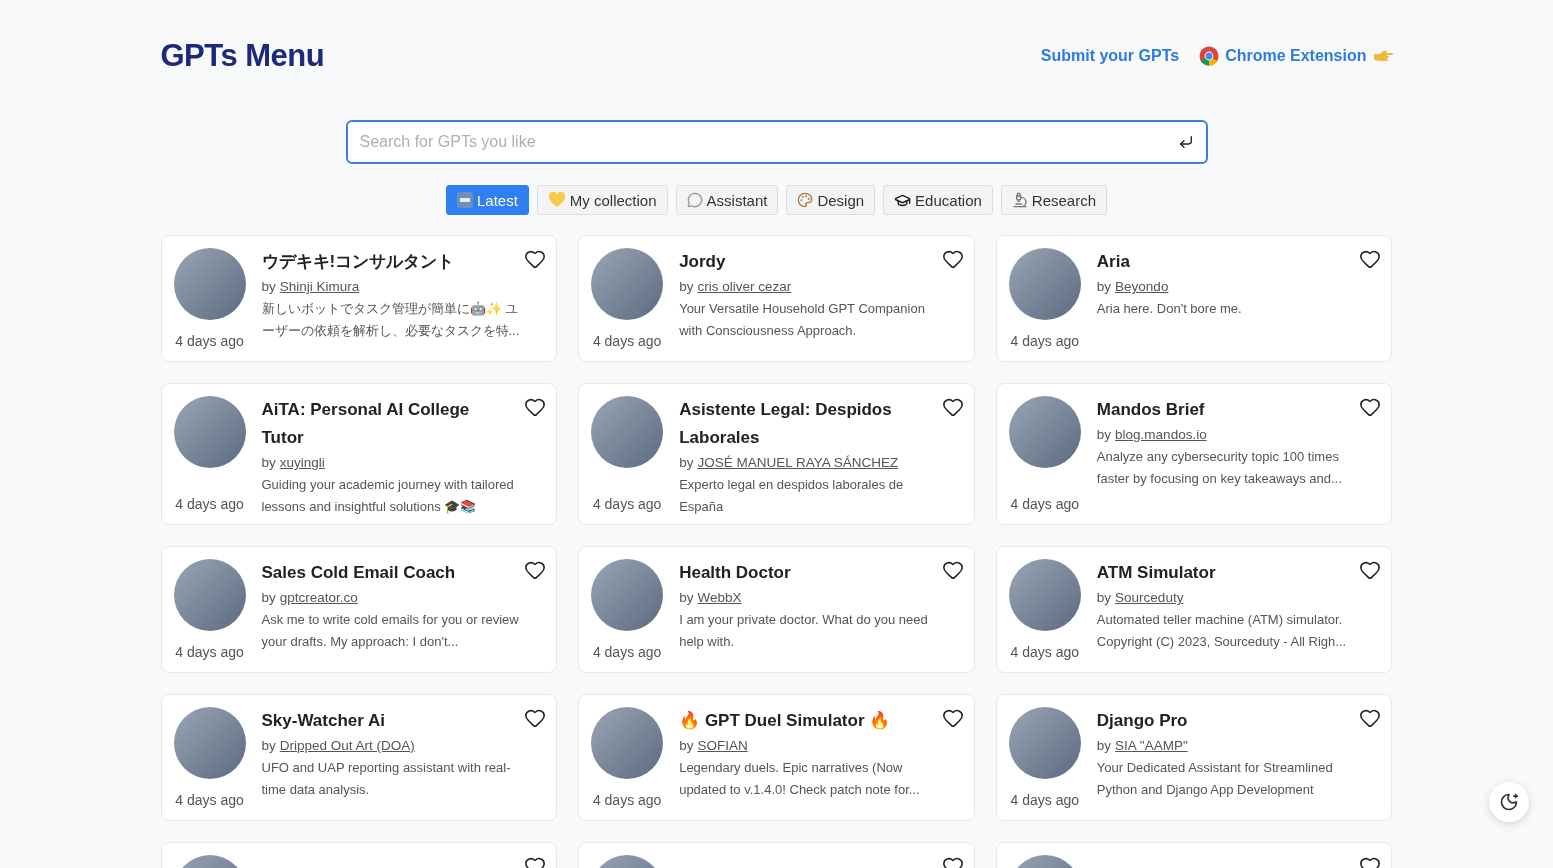 Image resolution: width=1553 pixels, height=868 pixels. What do you see at coordinates (359, 573) in the screenshot?
I see `gpt-title: Sales Cold Email Coach` at bounding box center [359, 573].